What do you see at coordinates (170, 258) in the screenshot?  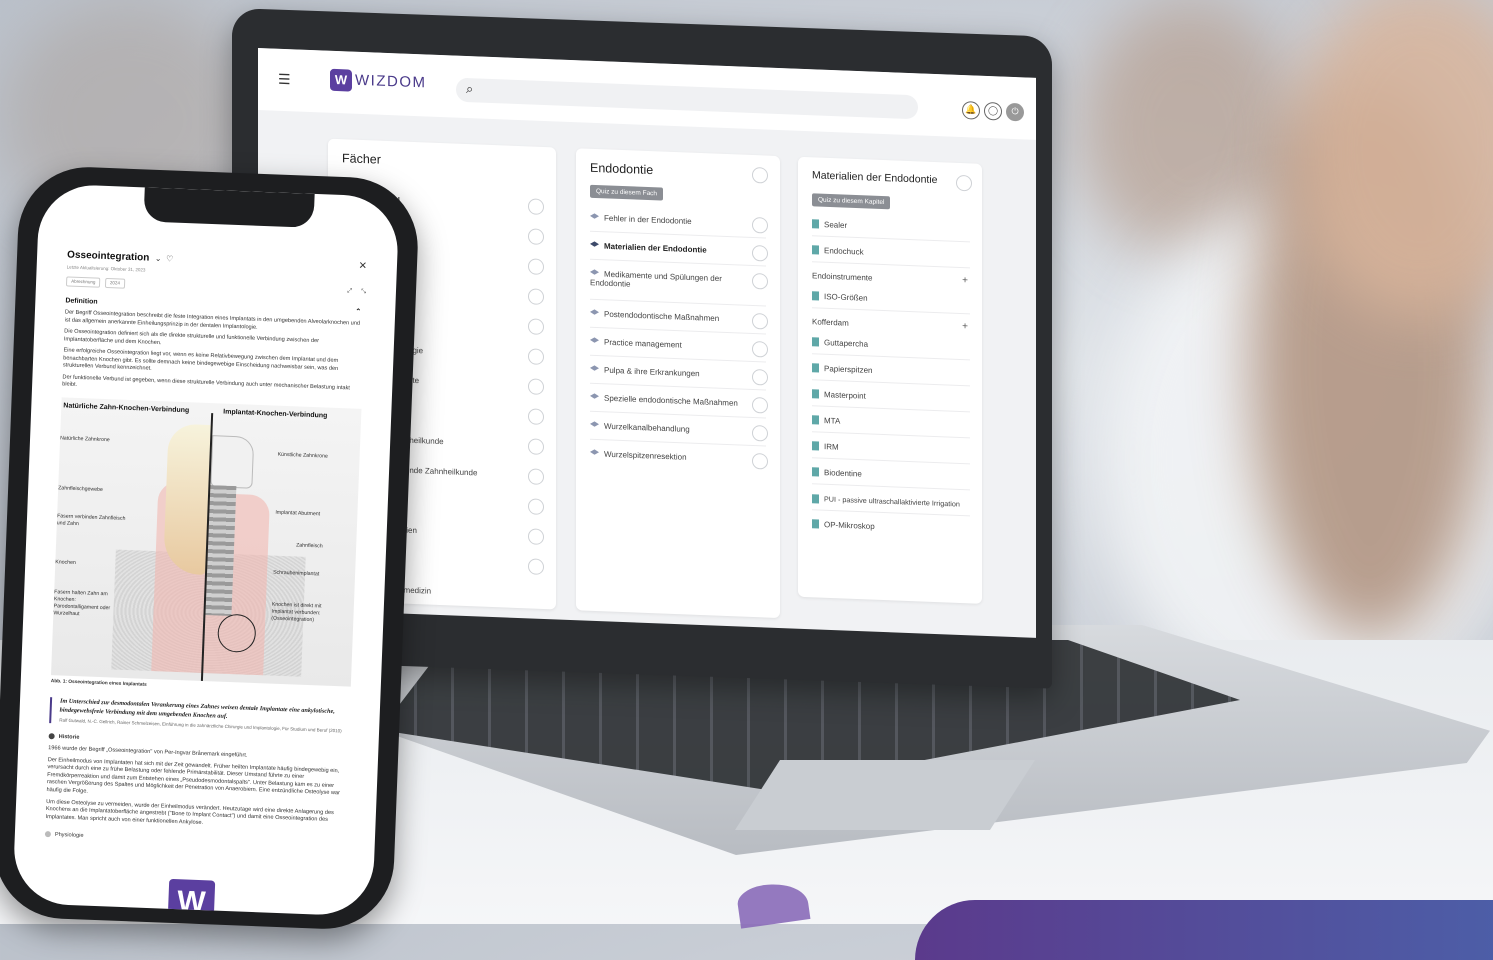 I see `heart-icon: ♡` at bounding box center [170, 258].